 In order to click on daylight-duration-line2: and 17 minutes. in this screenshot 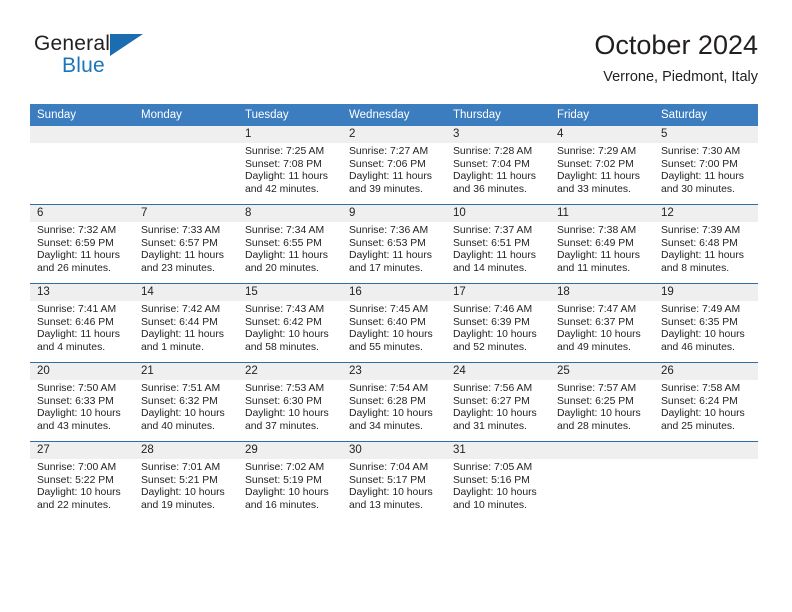, I will do `click(386, 268)`.